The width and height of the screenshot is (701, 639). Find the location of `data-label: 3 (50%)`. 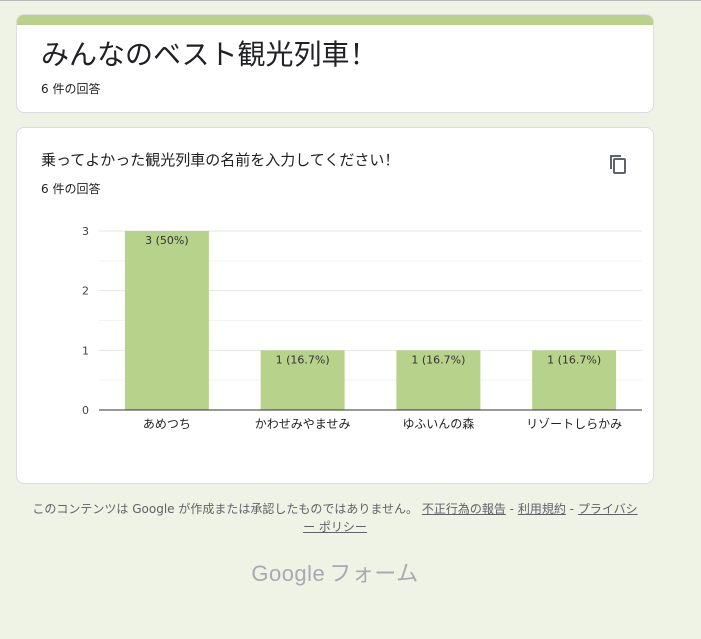

data-label: 3 (50%) is located at coordinates (167, 240).